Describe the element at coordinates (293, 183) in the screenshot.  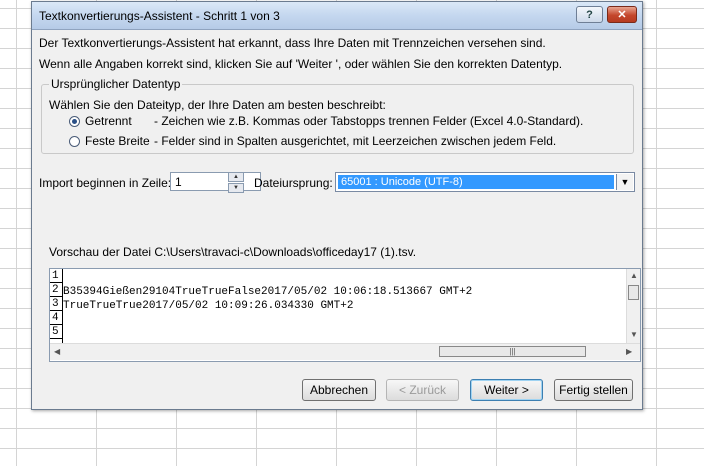
I see `file-origin-label: Dateiursprung:` at that location.